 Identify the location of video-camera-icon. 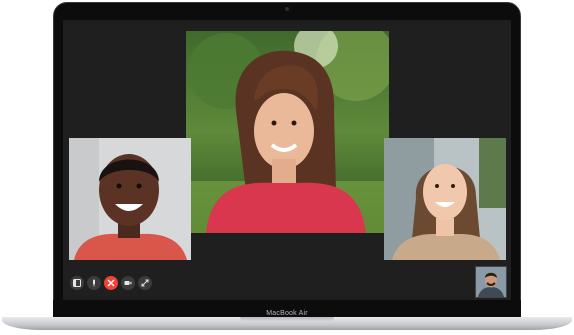
(128, 283).